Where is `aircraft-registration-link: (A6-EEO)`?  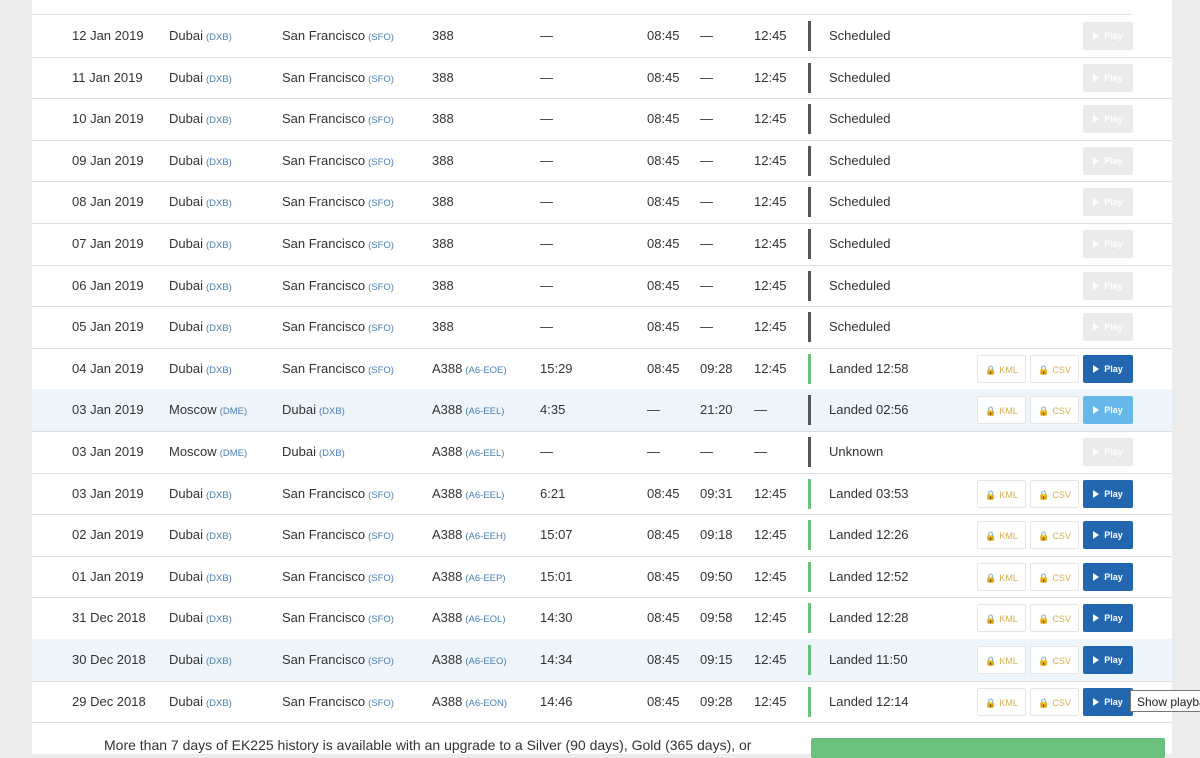
aircraft-registration-link: (A6-EEO) is located at coordinates (485, 661).